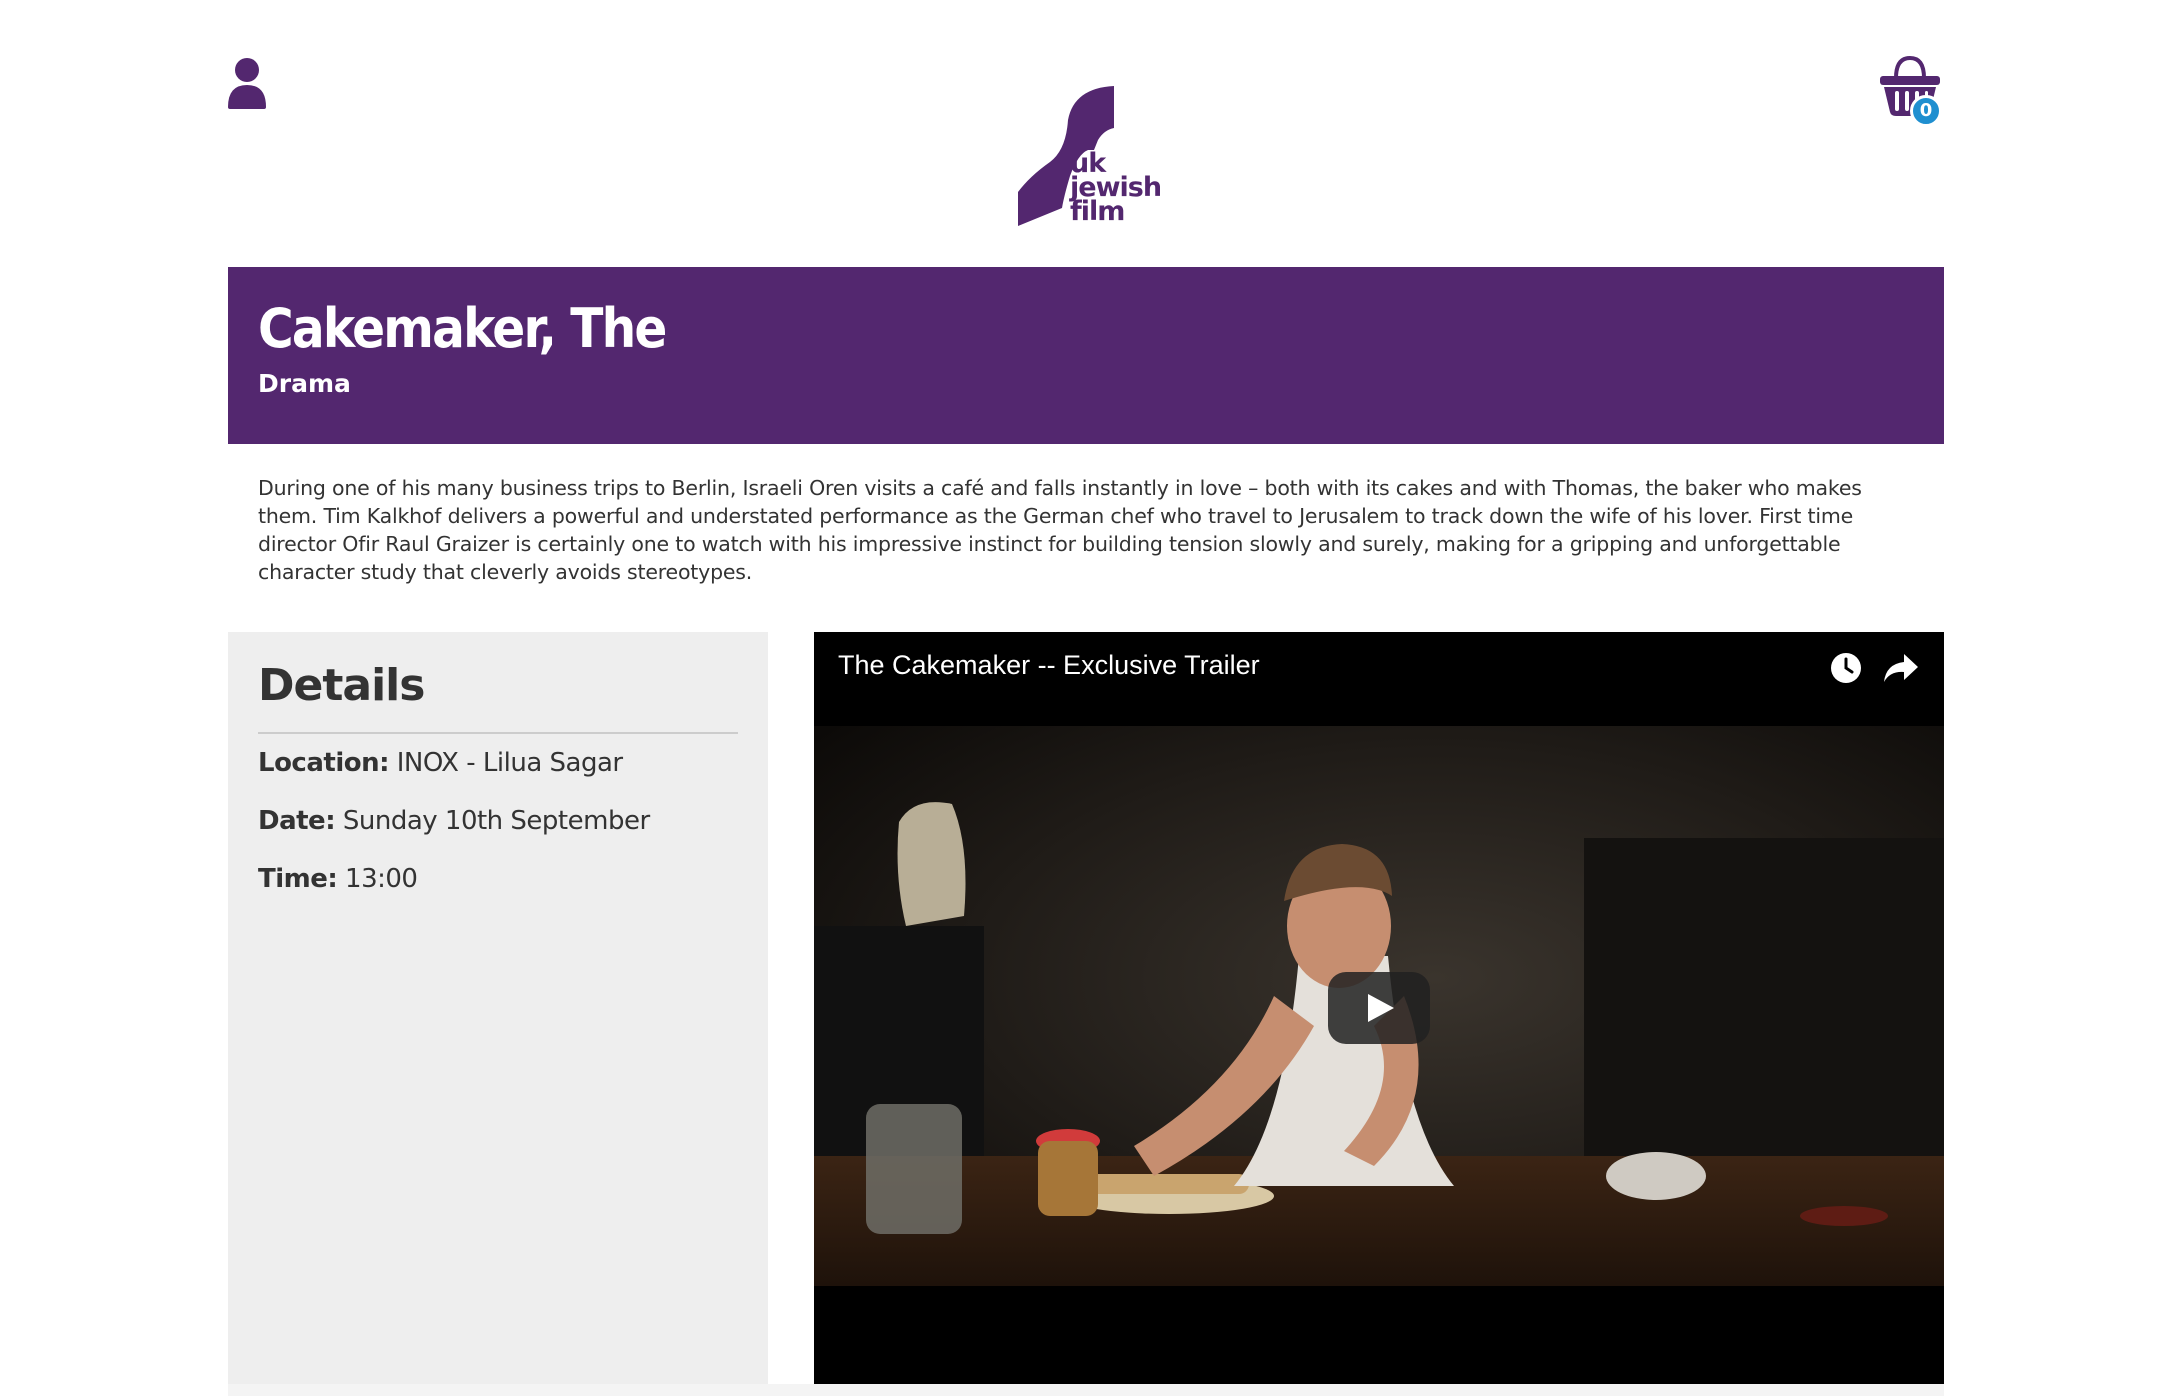 The image size is (2164, 1396). Describe the element at coordinates (498, 733) in the screenshot. I see `details-divider` at that location.